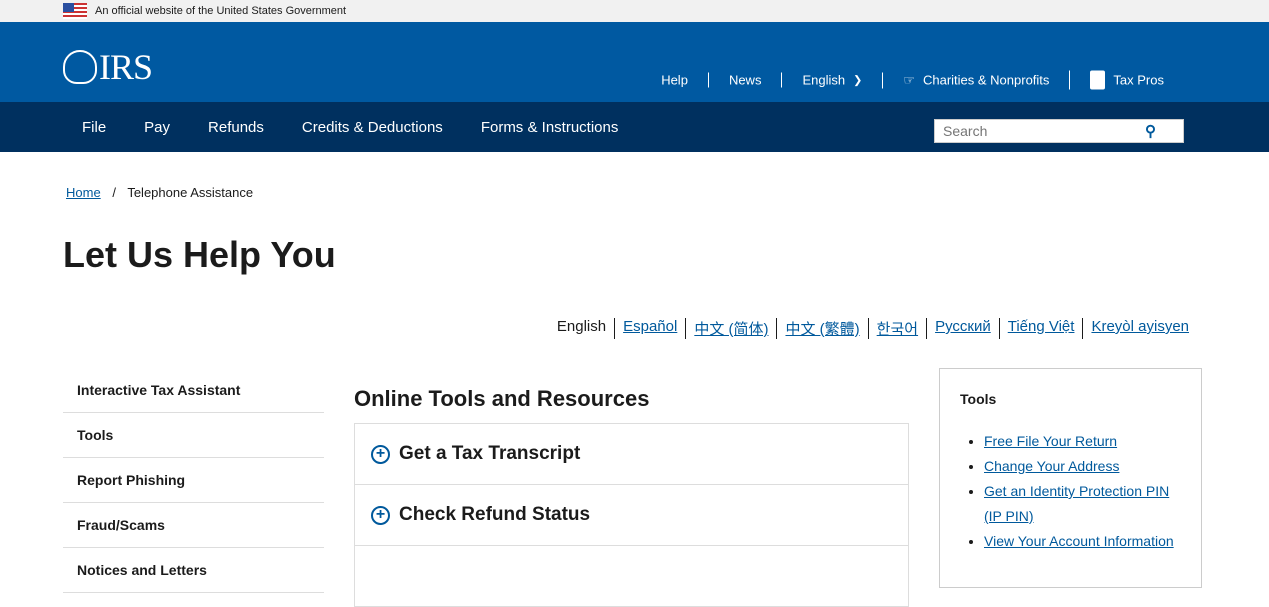 This screenshot has width=1269, height=607. Describe the element at coordinates (236, 127) in the screenshot. I see `nav-refunds: Refunds` at that location.